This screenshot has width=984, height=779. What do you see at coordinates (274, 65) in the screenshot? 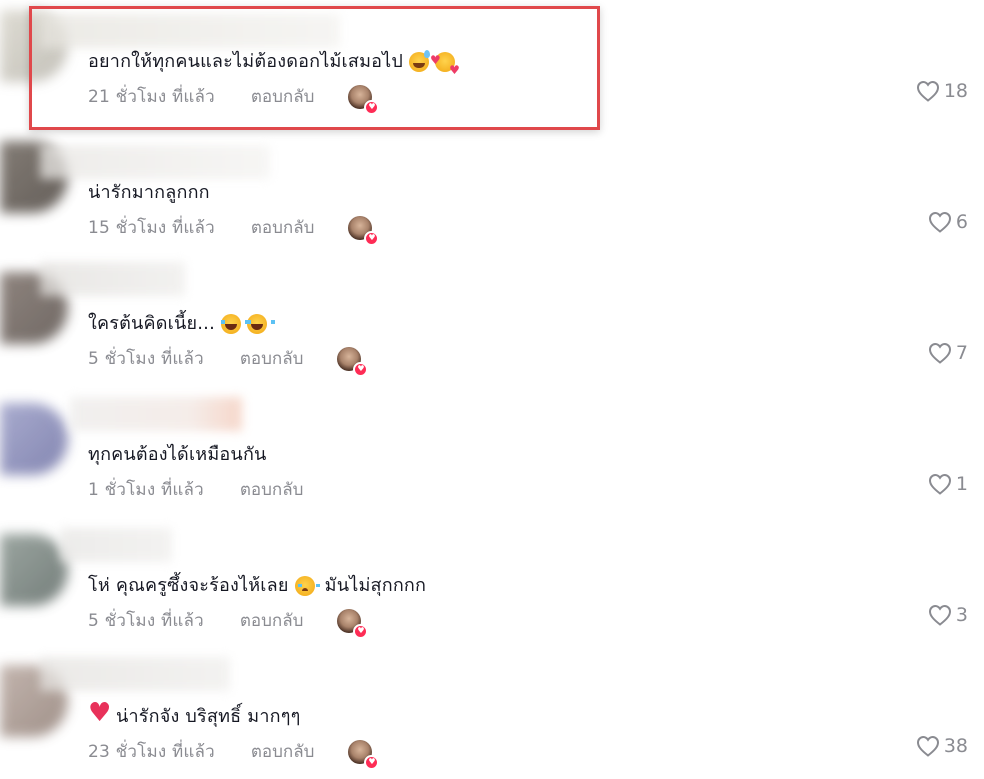
I see `comment-text: อยากให้ทุกคนและไม่ต้องดอกไม้เสมอไป` at bounding box center [274, 65].